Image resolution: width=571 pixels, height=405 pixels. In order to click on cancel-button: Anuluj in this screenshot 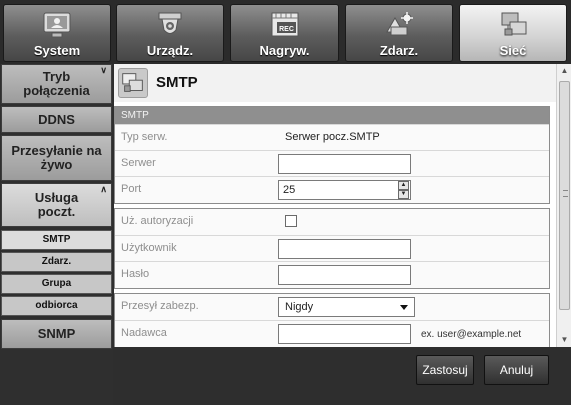, I will do `click(516, 370)`.